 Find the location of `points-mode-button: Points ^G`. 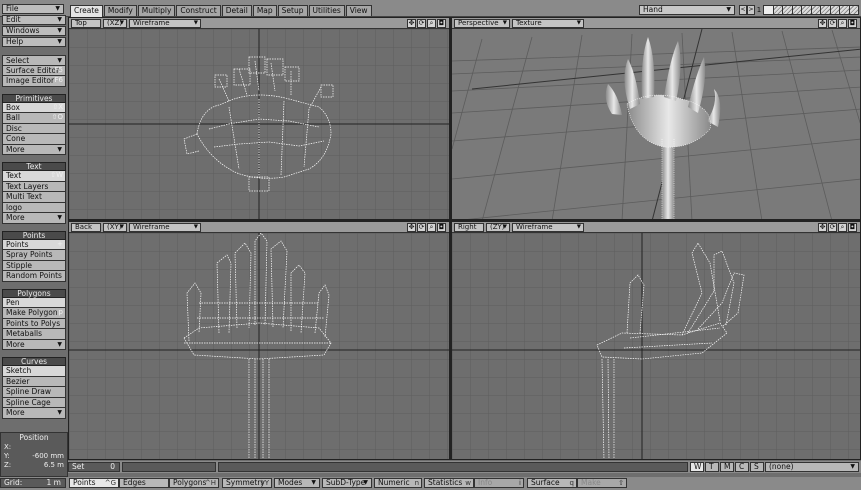

points-mode-button: Points ^G is located at coordinates (94, 483).